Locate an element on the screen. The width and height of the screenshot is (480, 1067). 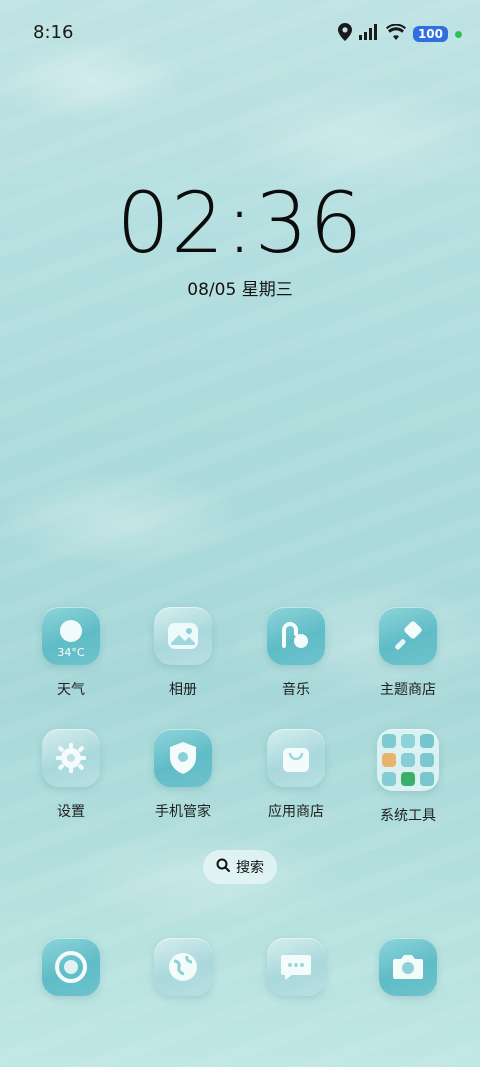
phone-dial-icon is located at coordinates (71, 967).